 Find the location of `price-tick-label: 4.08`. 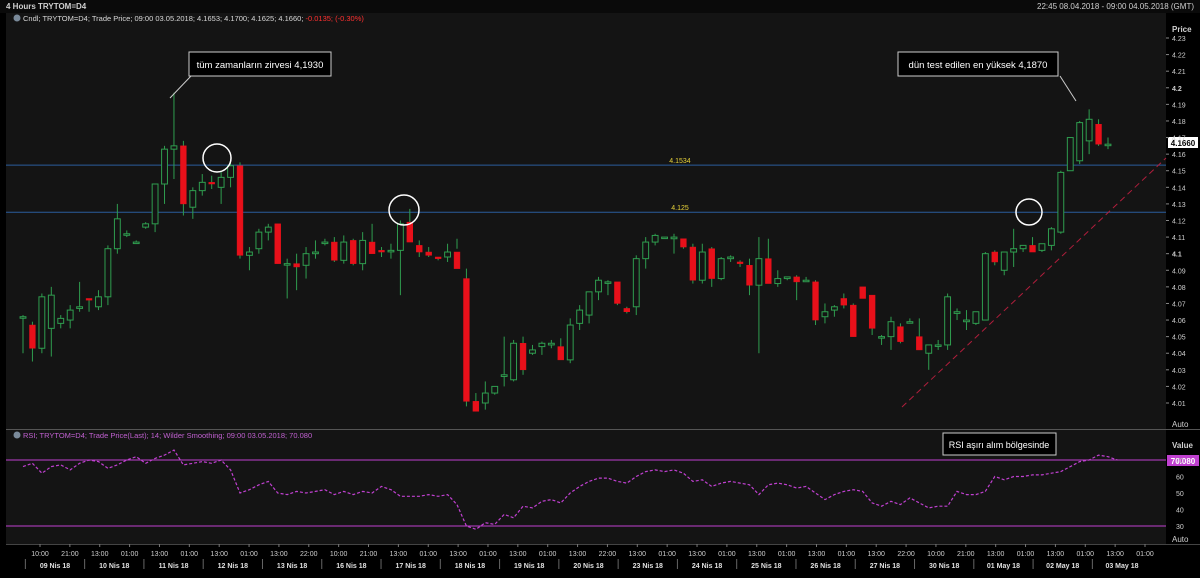

price-tick-label: 4.08 is located at coordinates (1179, 288).